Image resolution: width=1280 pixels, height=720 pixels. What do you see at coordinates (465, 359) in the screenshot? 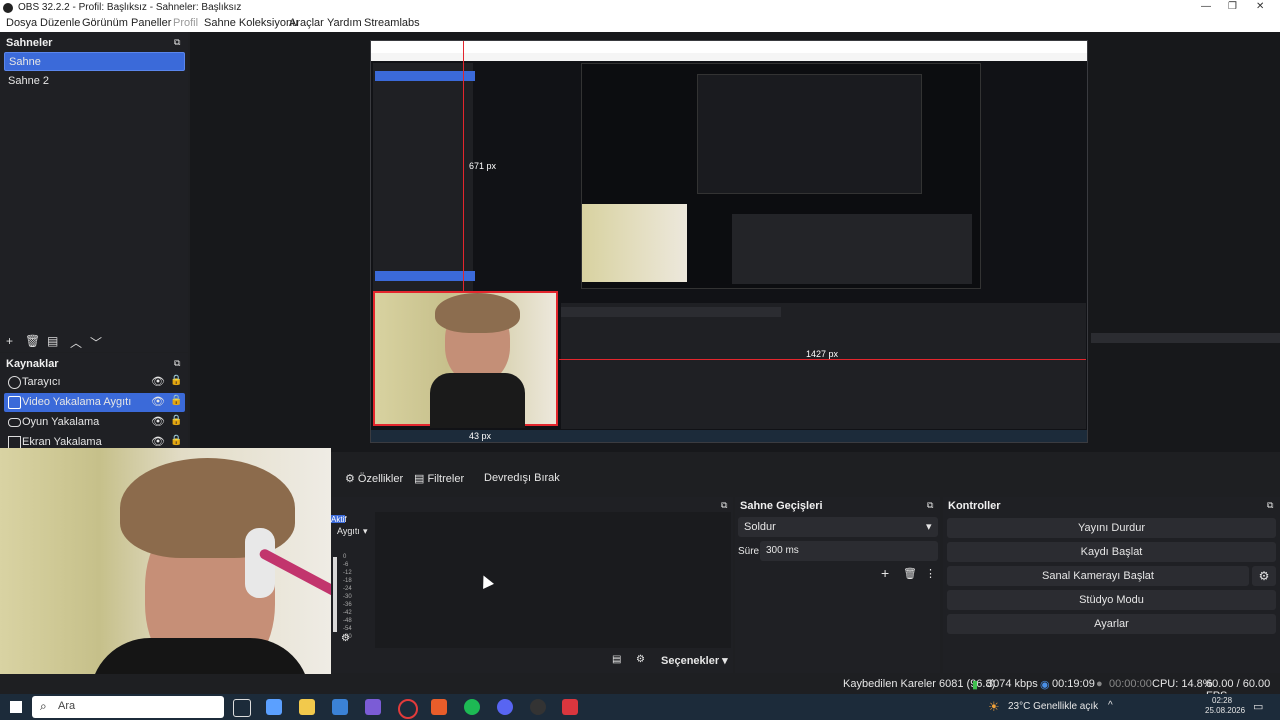
I see `nested-webcam` at bounding box center [465, 359].